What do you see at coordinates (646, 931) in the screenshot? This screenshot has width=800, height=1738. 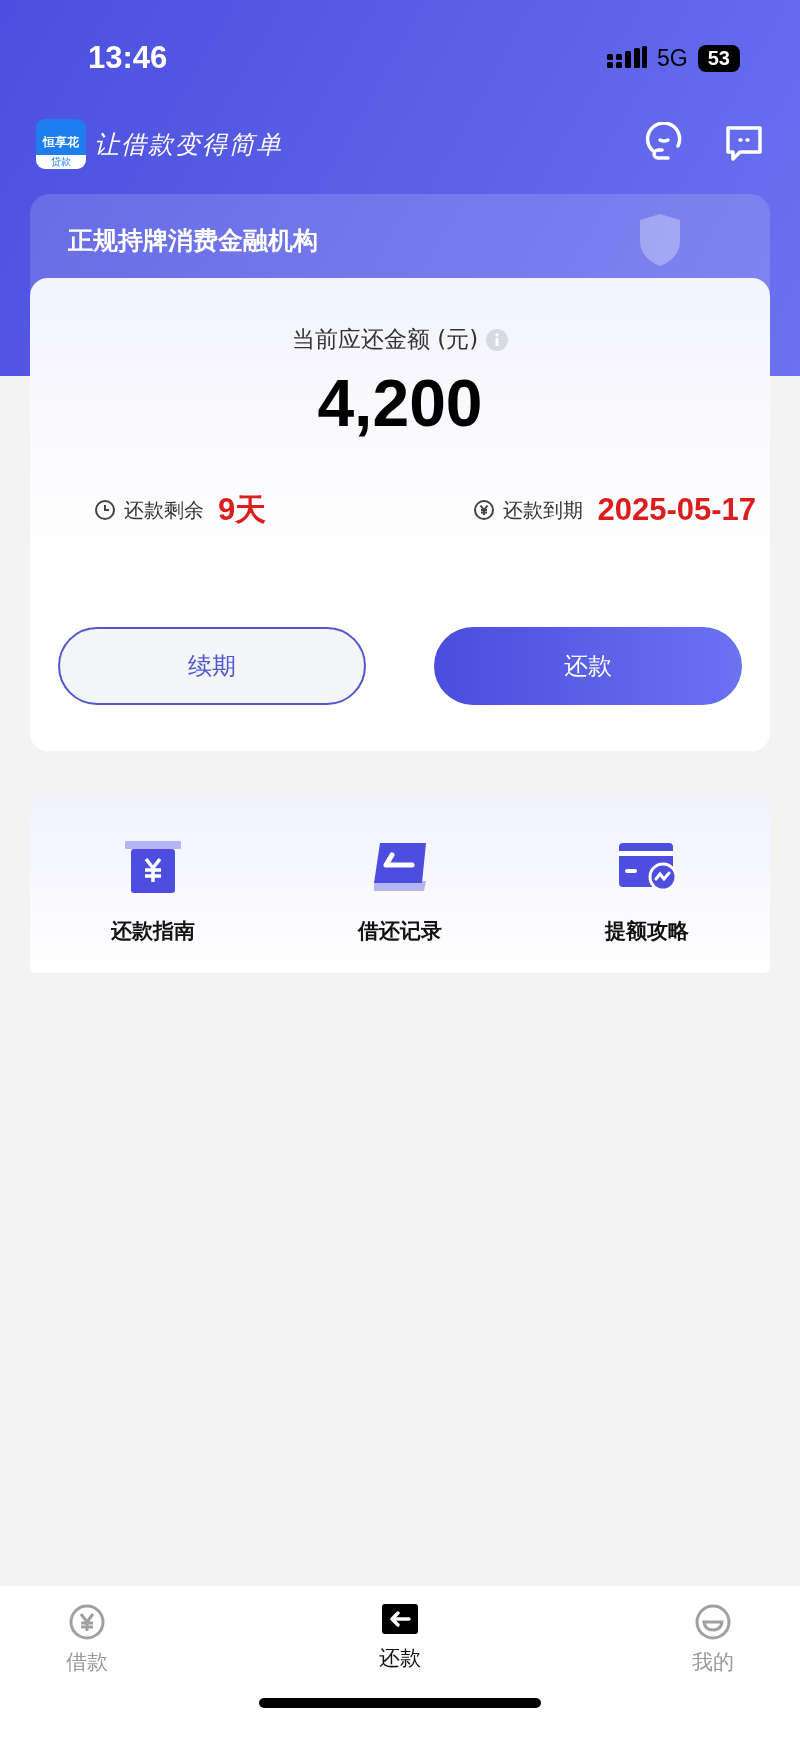 I see `shortcut-label: 提额攻略` at bounding box center [646, 931].